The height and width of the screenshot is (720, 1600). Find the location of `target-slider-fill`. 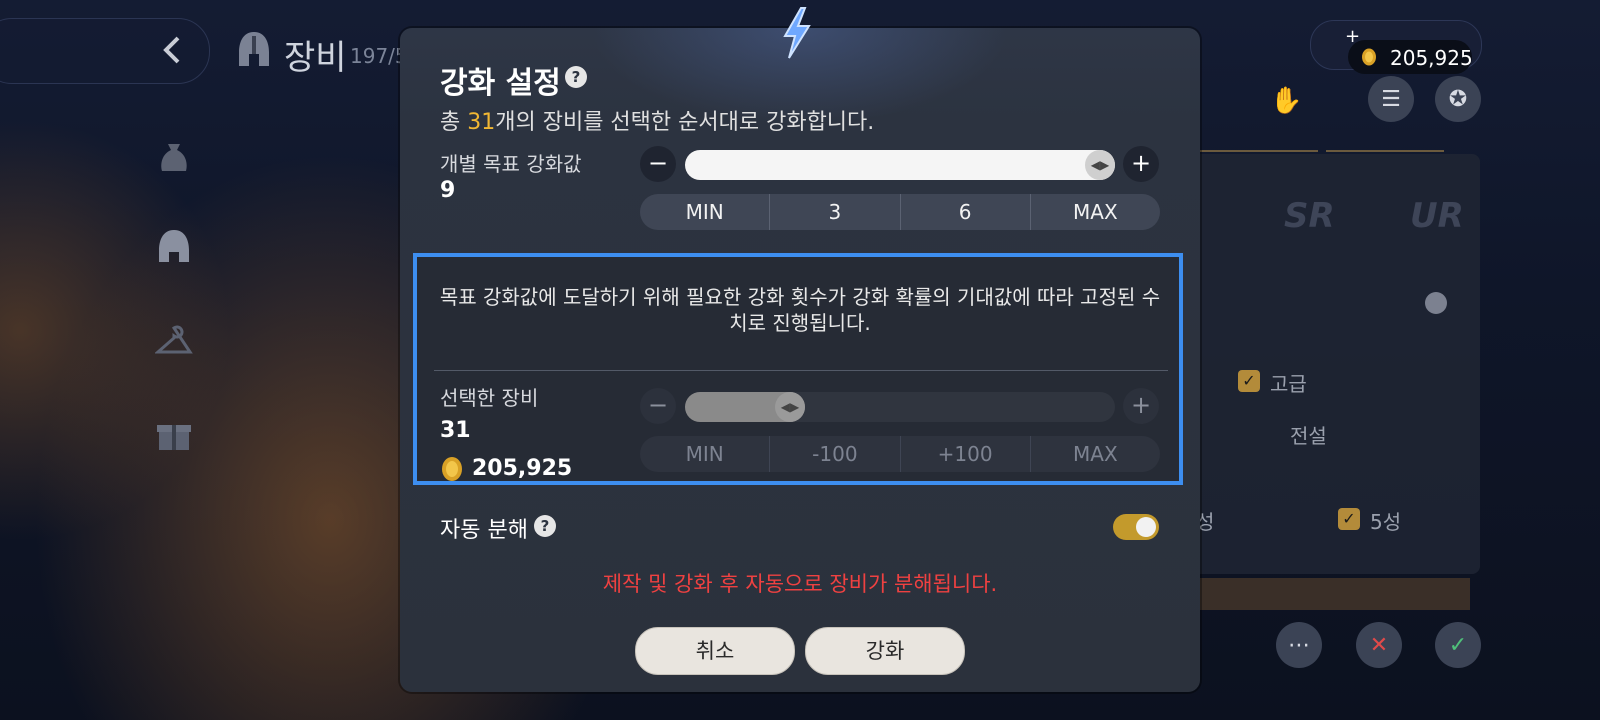

target-slider-fill is located at coordinates (900, 165).